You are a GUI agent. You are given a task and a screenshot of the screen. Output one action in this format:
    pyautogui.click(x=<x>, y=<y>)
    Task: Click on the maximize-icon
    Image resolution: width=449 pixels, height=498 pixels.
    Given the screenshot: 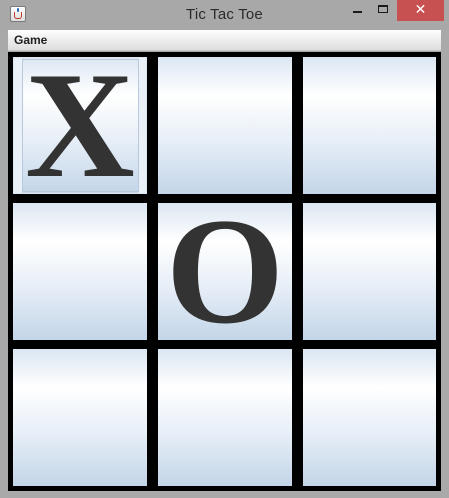 What is the action you would take?
    pyautogui.click(x=383, y=9)
    